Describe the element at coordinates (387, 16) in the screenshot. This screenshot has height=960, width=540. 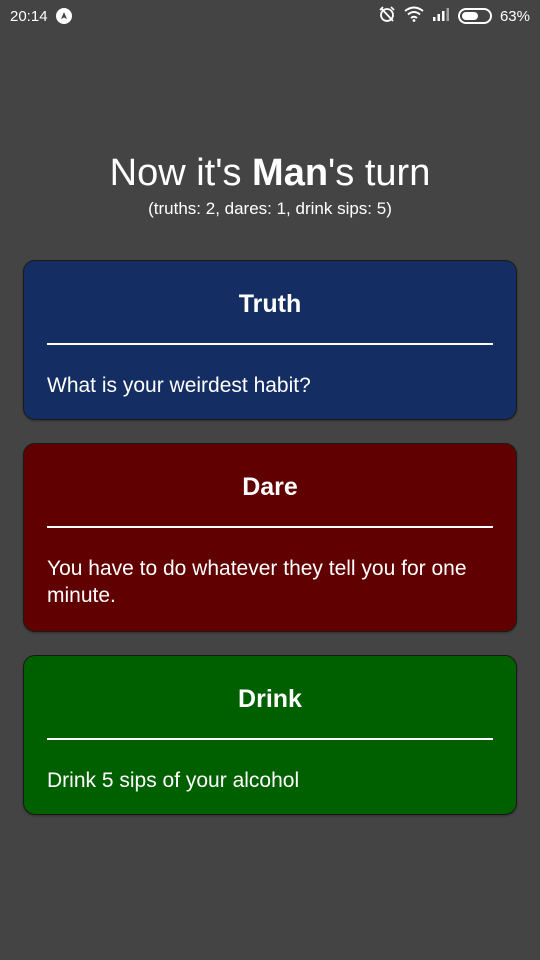
I see `alarm-off-icon` at that location.